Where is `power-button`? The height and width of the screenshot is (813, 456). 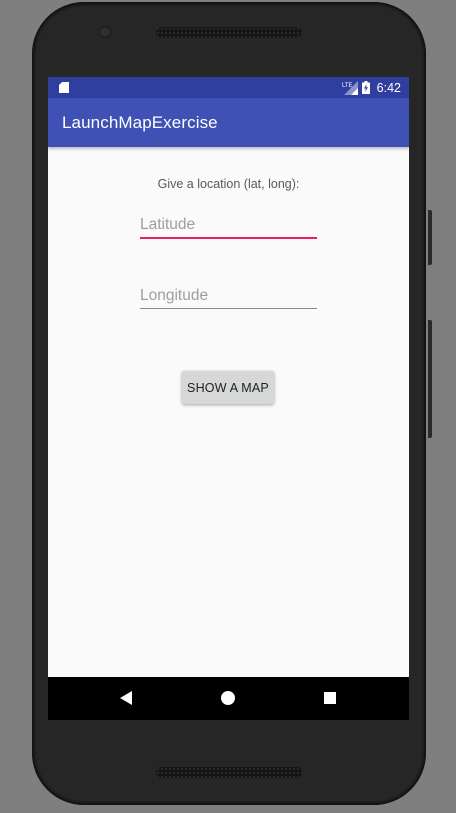 power-button is located at coordinates (430, 237).